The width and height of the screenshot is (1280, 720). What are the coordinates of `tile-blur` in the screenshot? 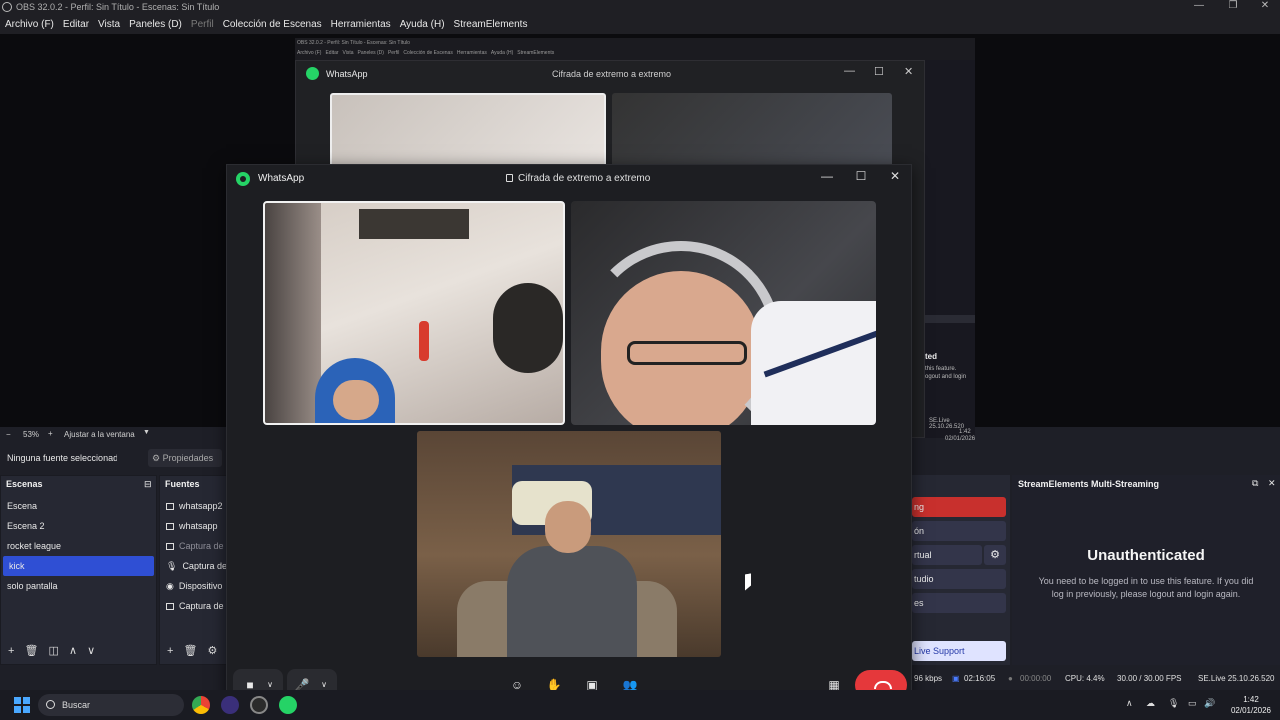 It's located at (528, 328).